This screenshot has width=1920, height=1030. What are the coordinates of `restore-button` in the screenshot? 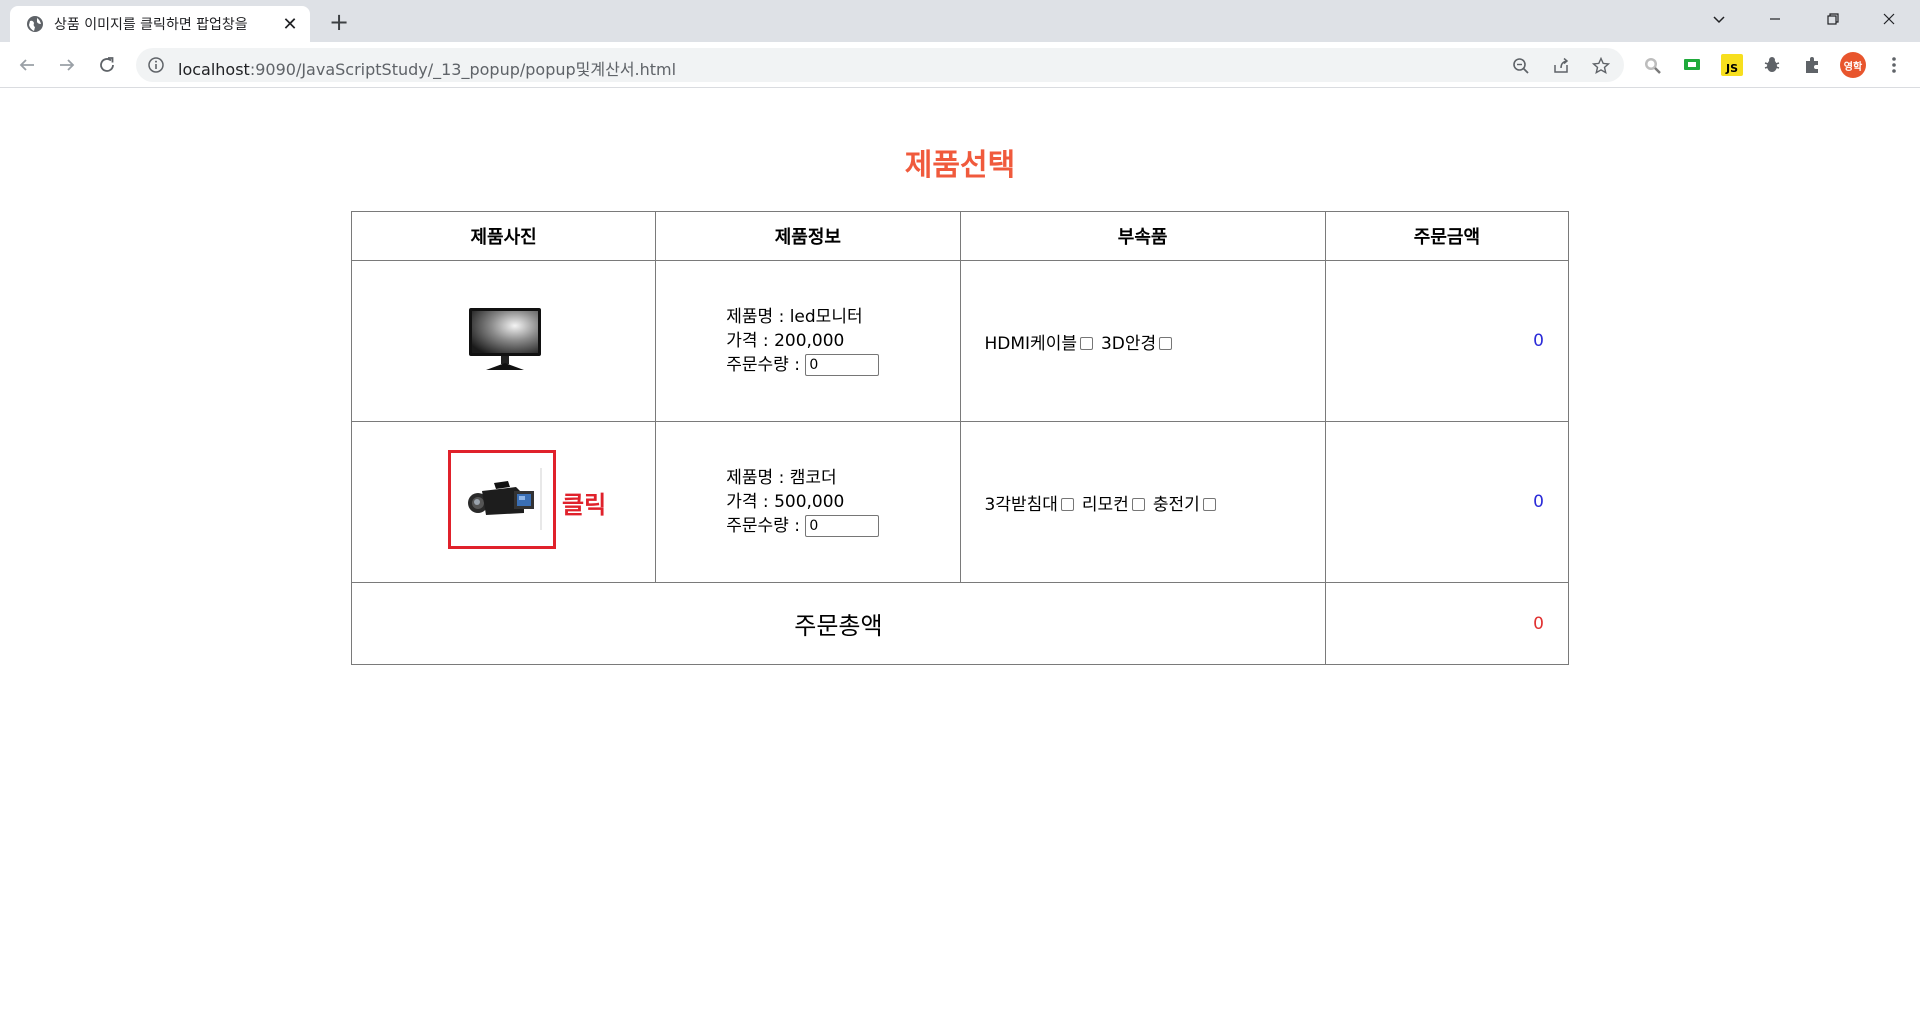 It's located at (1833, 19).